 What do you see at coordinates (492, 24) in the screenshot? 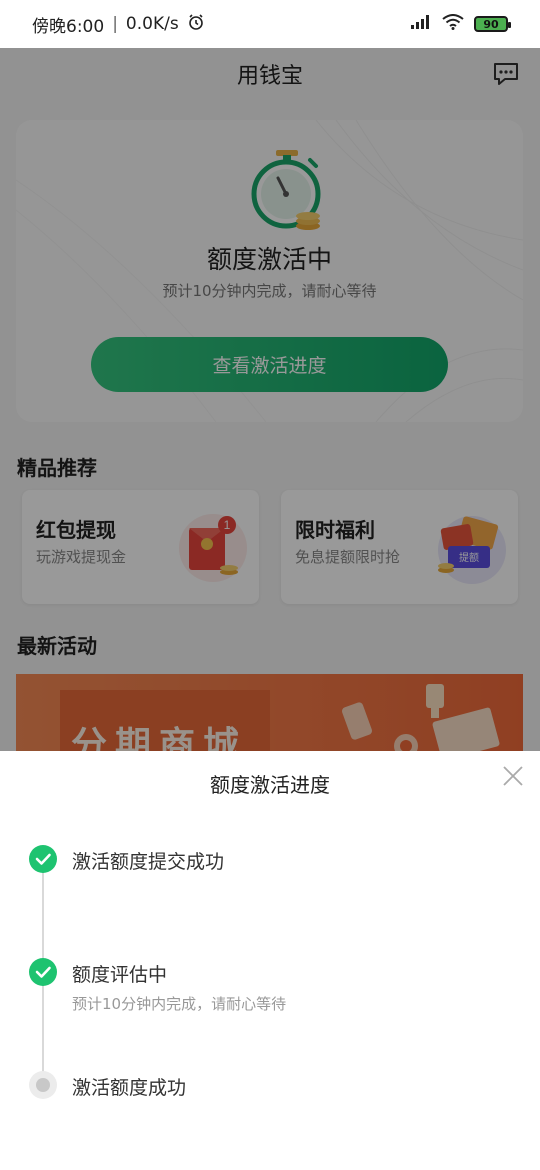
I see `battery-icon: 90` at bounding box center [492, 24].